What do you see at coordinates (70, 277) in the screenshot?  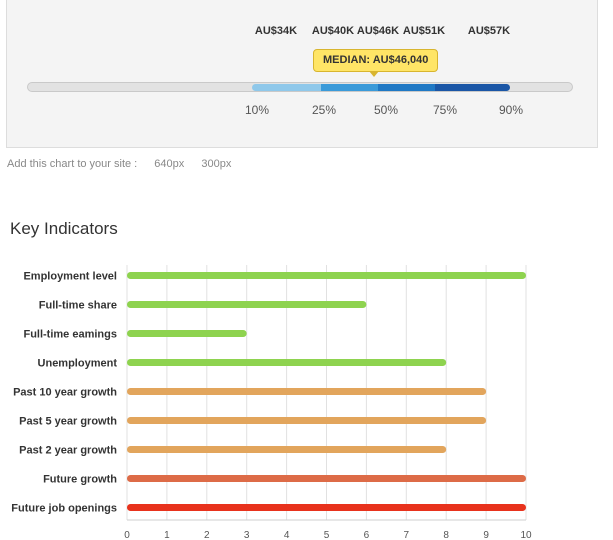 I see `category-label: Employment level` at bounding box center [70, 277].